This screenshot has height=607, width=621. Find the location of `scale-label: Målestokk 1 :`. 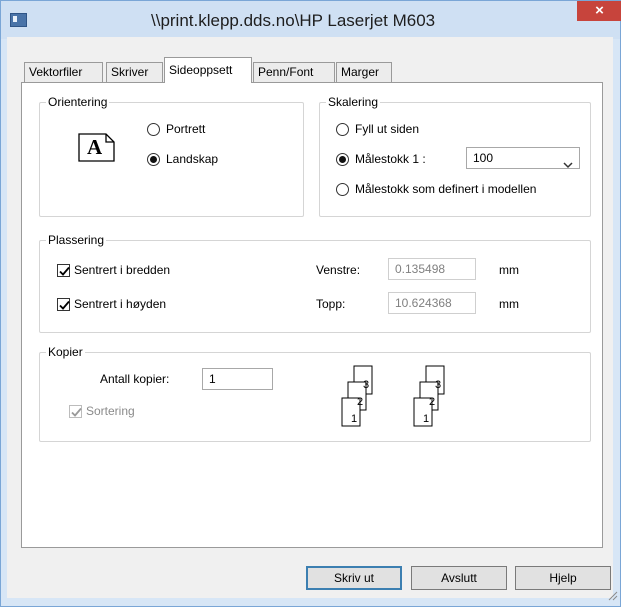

scale-label: Målestokk 1 : is located at coordinates (390, 159).